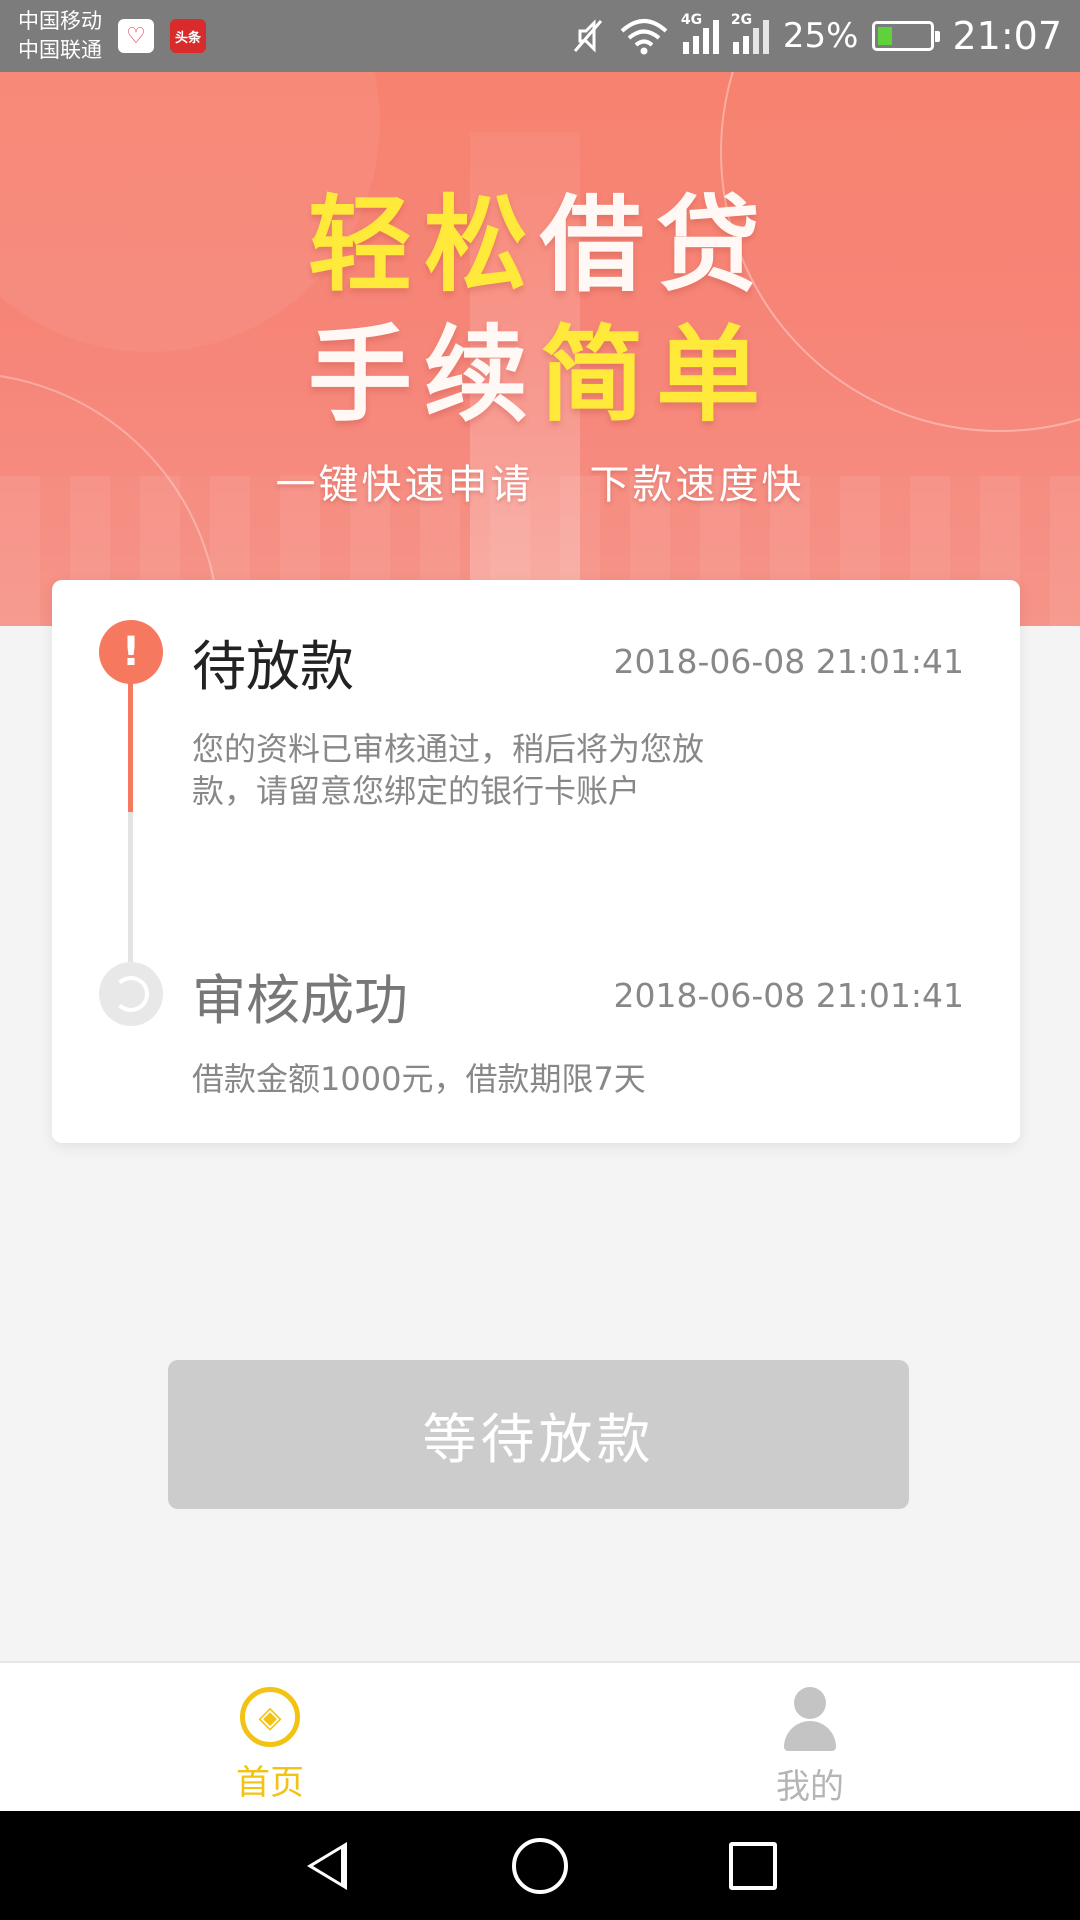 The image size is (1080, 1920). What do you see at coordinates (540, 36) in the screenshot?
I see `status-bar: 中国移动 中国联通 ♡ 头条 4G 2G 25% 21:07` at bounding box center [540, 36].